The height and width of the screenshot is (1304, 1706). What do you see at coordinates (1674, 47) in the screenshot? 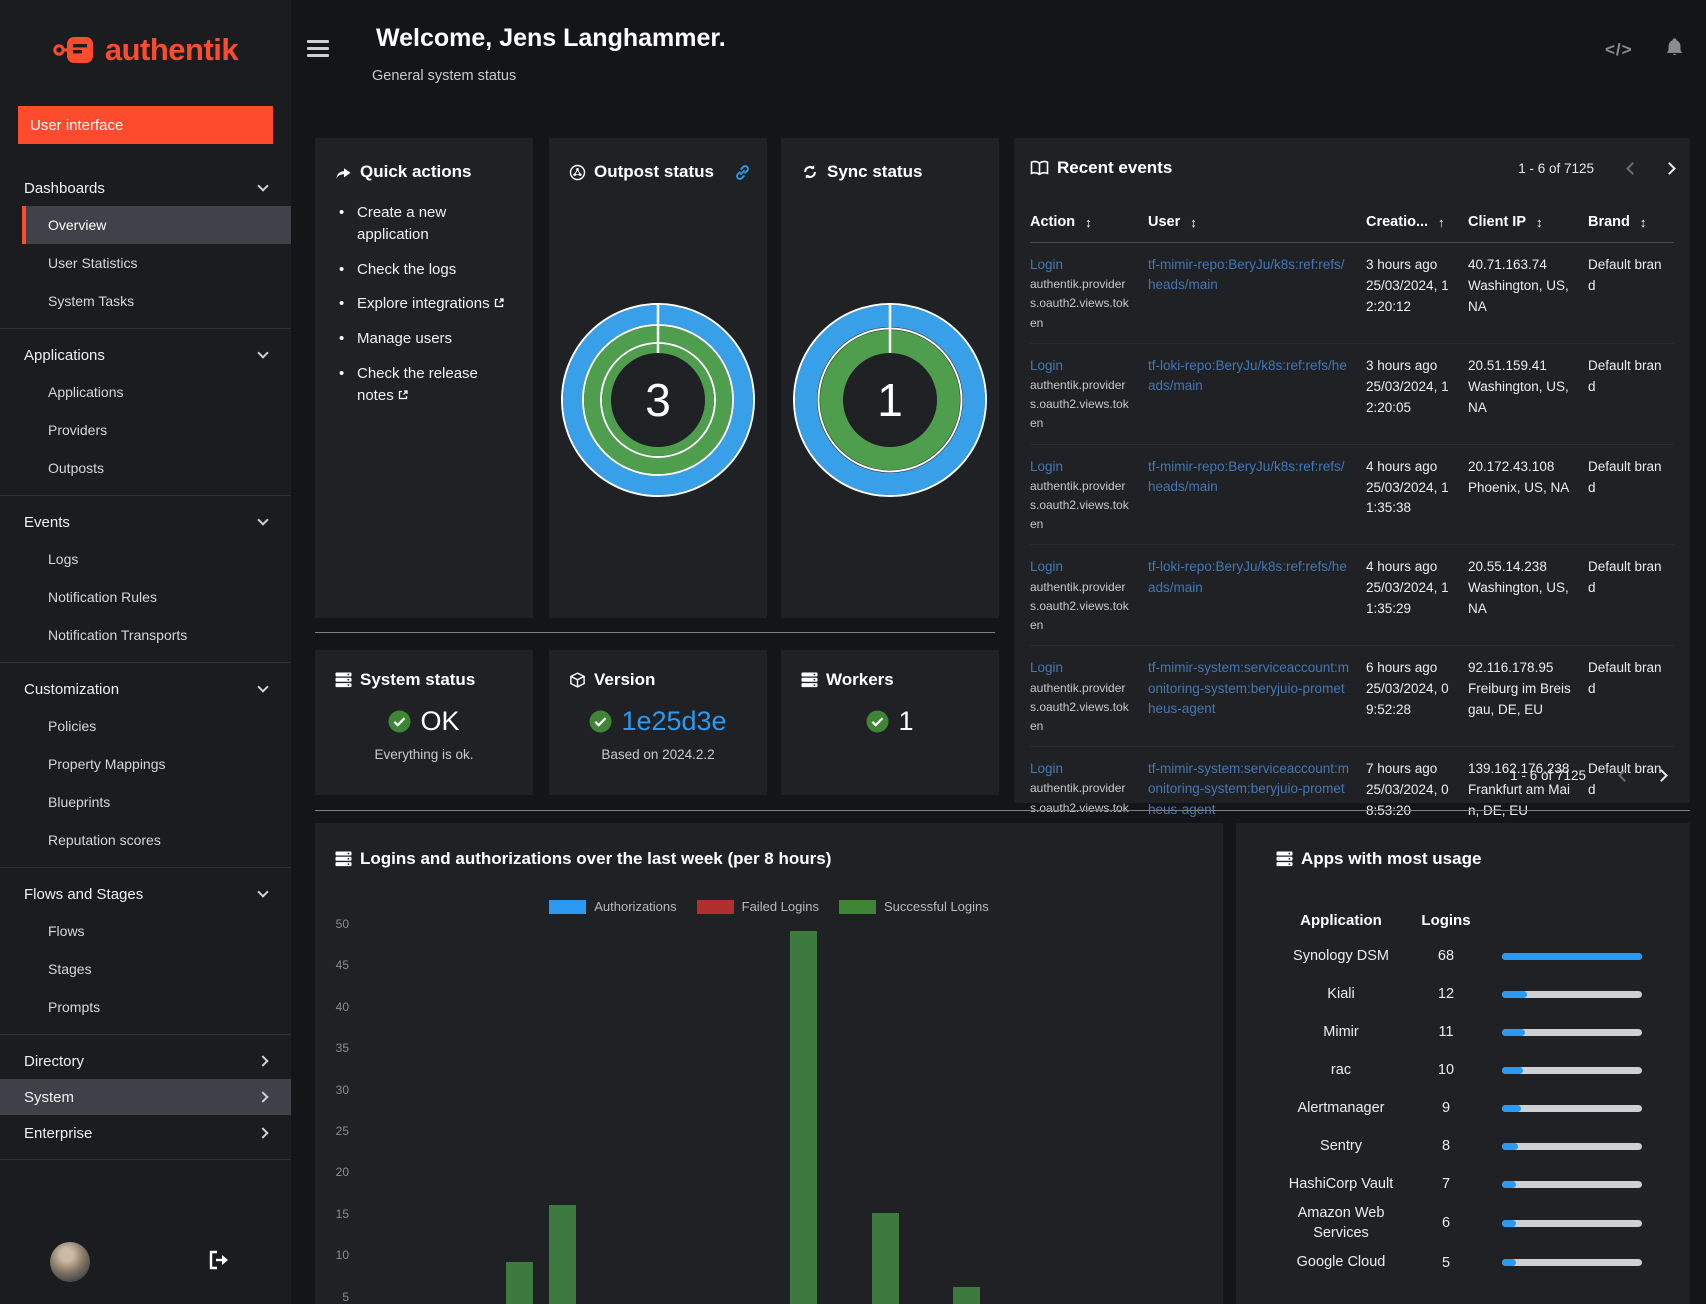
I see `notifications-bell-icon` at bounding box center [1674, 47].